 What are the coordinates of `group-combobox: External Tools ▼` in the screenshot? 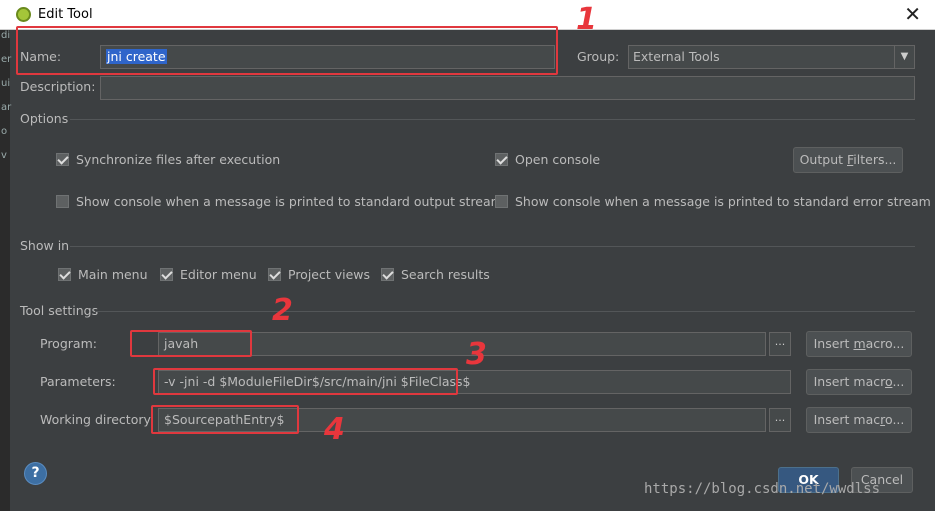 It's located at (771, 57).